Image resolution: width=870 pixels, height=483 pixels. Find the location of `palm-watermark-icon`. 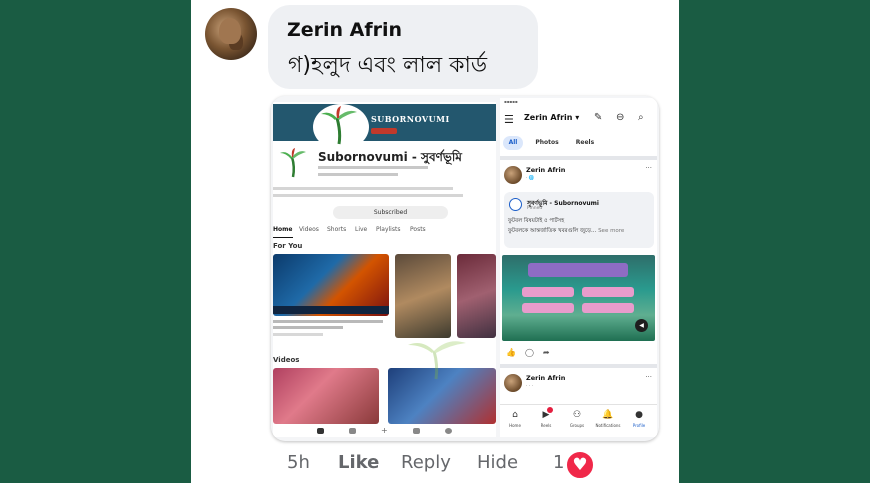

palm-watermark-icon is located at coordinates (437, 360).